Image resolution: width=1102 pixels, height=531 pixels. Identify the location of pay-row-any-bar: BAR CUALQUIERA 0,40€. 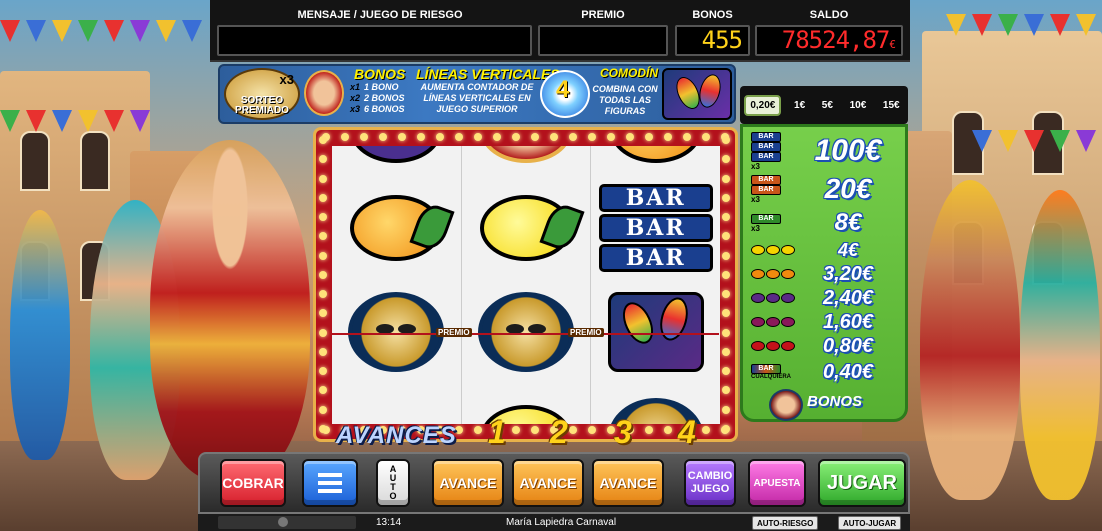
(825, 372).